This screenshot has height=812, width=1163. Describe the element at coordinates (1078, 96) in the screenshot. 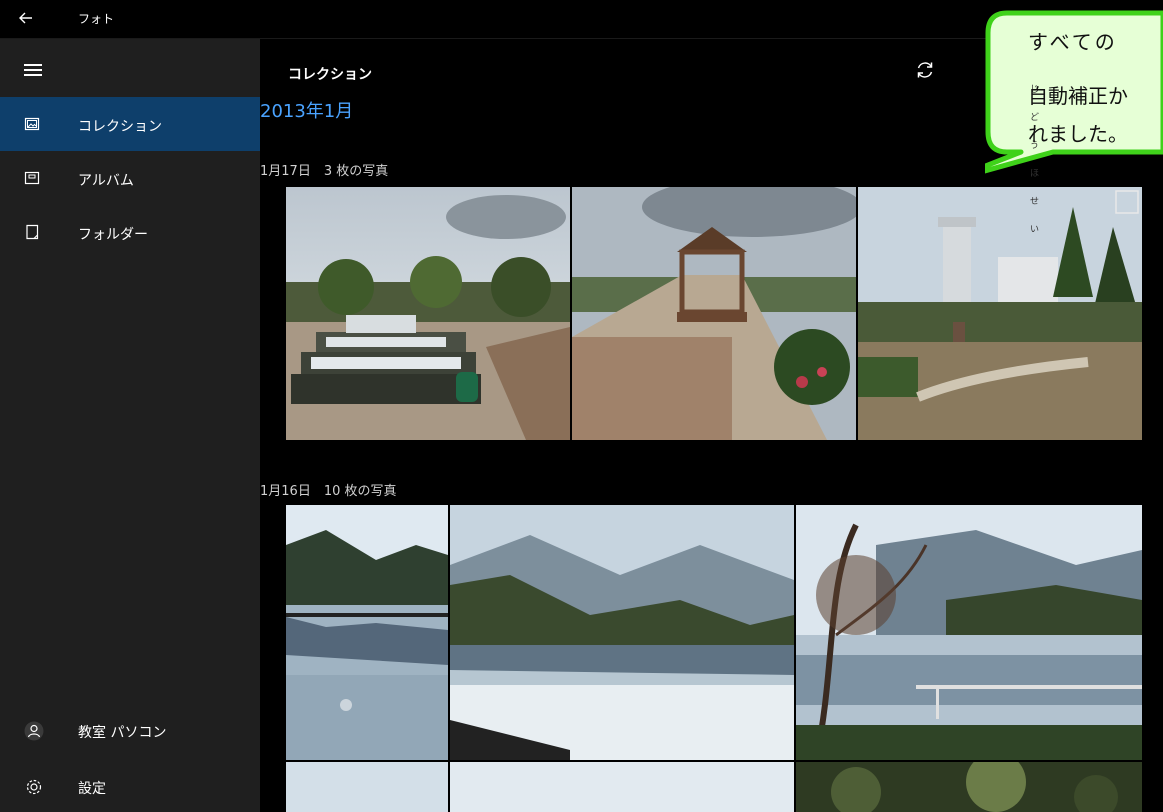

I see `callout-line-2: 自動補正か` at that location.